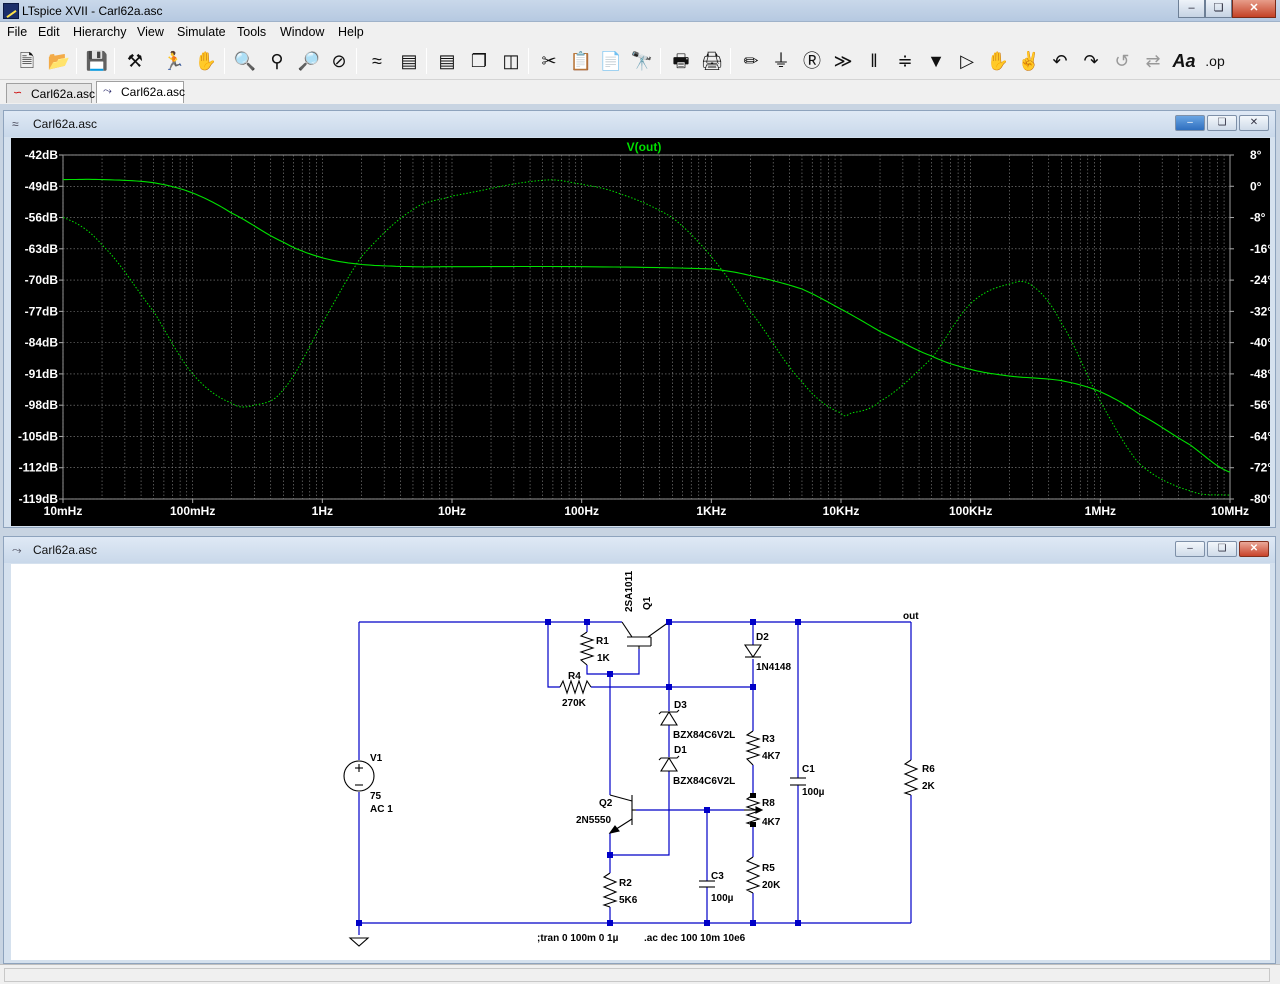 The image size is (1280, 984). Describe the element at coordinates (911, 616) in the screenshot. I see `net-label-out: out` at that location.